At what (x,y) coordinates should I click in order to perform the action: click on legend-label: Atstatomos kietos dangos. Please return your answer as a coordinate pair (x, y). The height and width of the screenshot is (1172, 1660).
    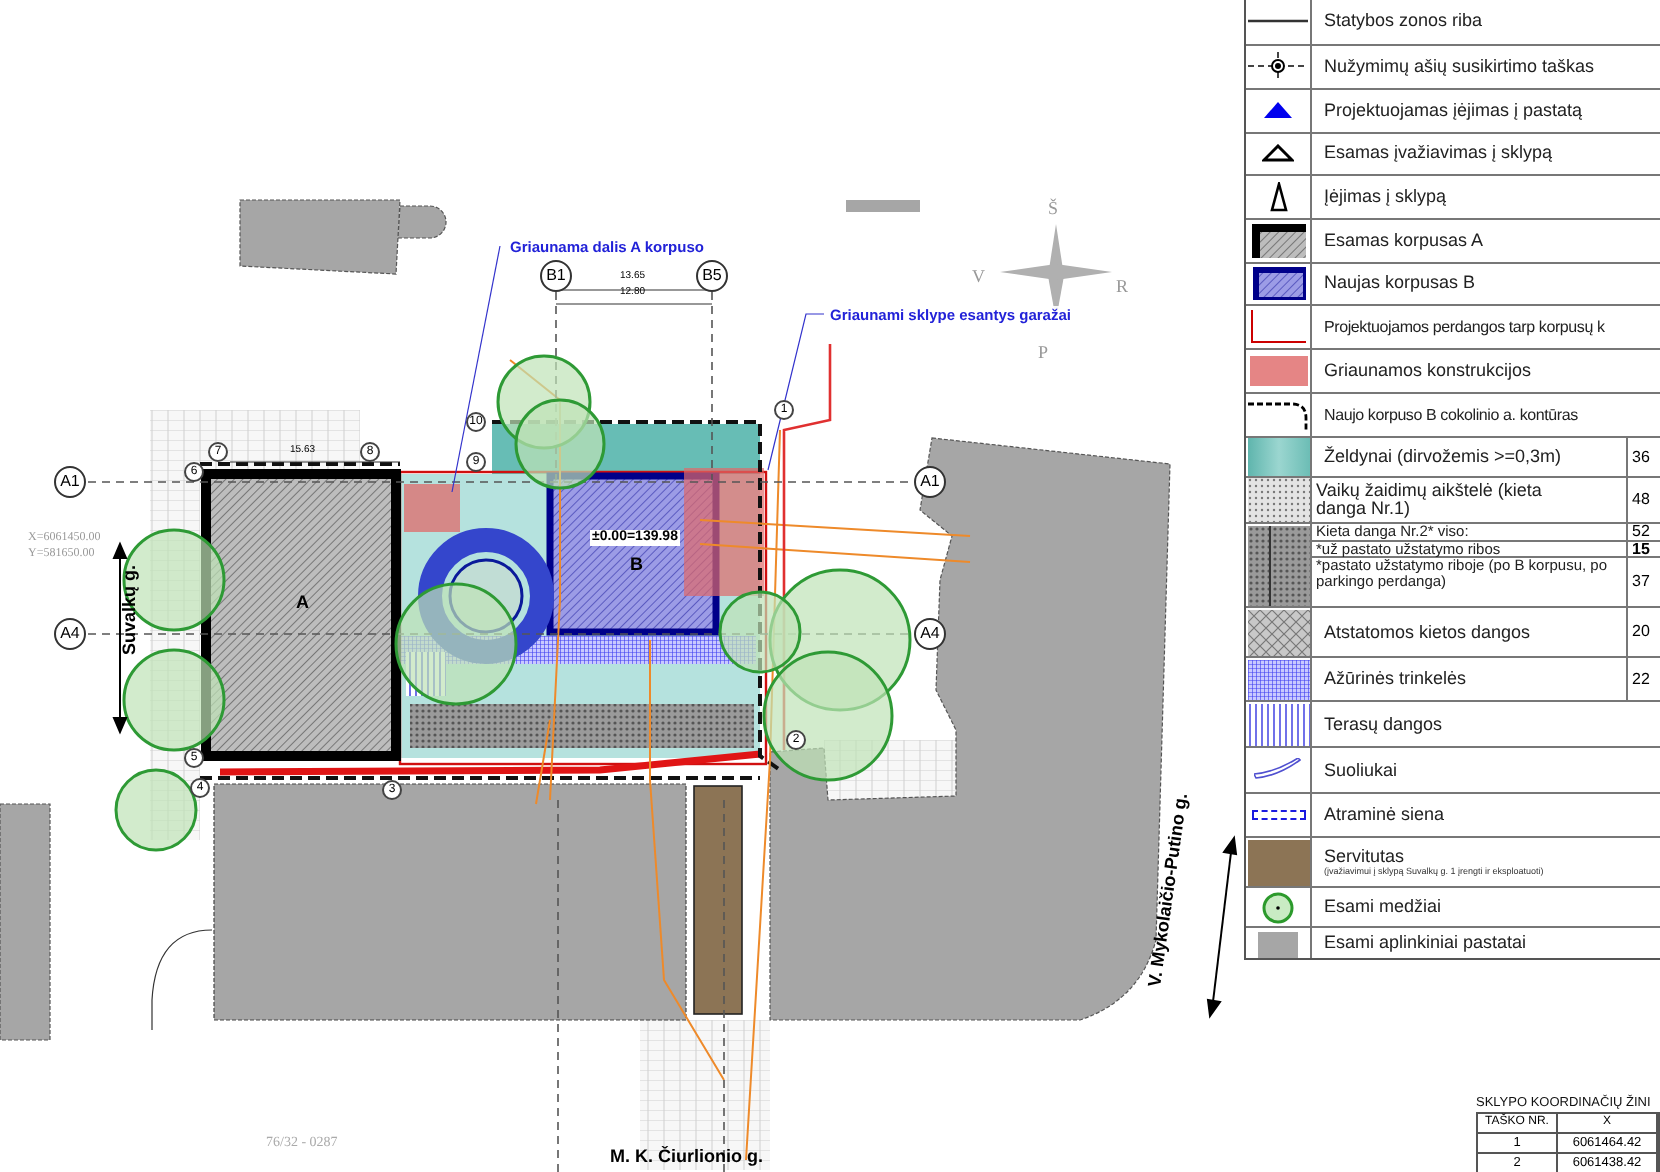
    Looking at the image, I should click on (1428, 632).